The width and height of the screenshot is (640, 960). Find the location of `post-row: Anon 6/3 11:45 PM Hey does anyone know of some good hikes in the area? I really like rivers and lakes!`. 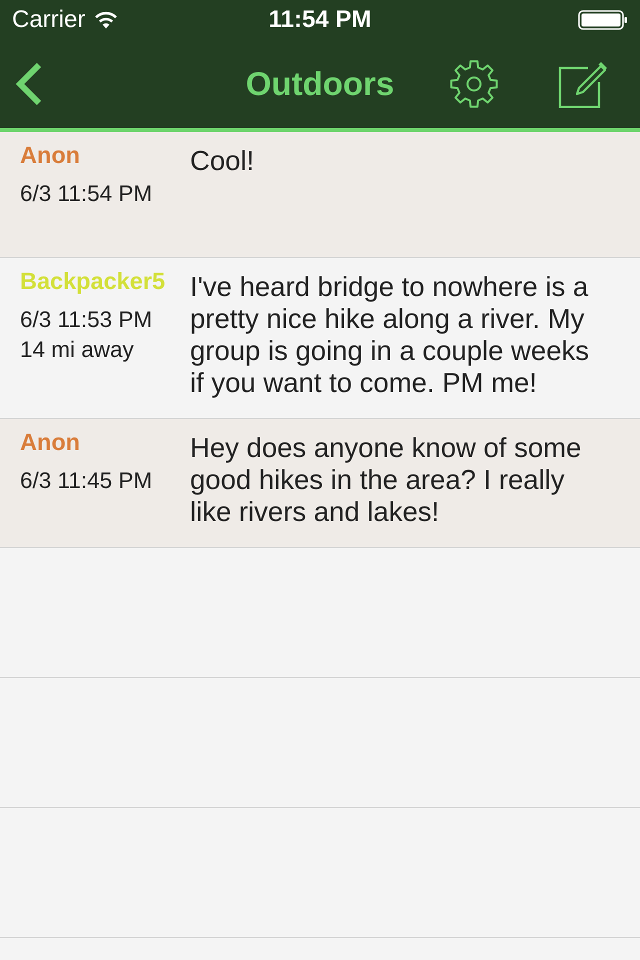

post-row: Anon 6/3 11:45 PM Hey does anyone know of some good hikes in the area? I really like rivers and lakes! is located at coordinates (320, 483).